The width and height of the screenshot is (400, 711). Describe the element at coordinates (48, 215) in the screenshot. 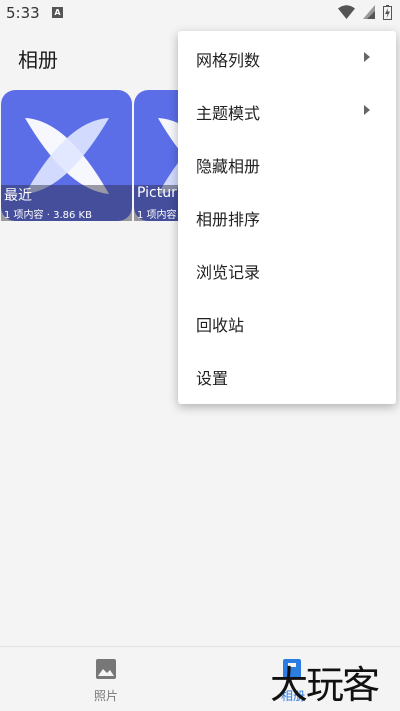

I see `album-meta: 1 项内容 · 3.86 KB` at that location.